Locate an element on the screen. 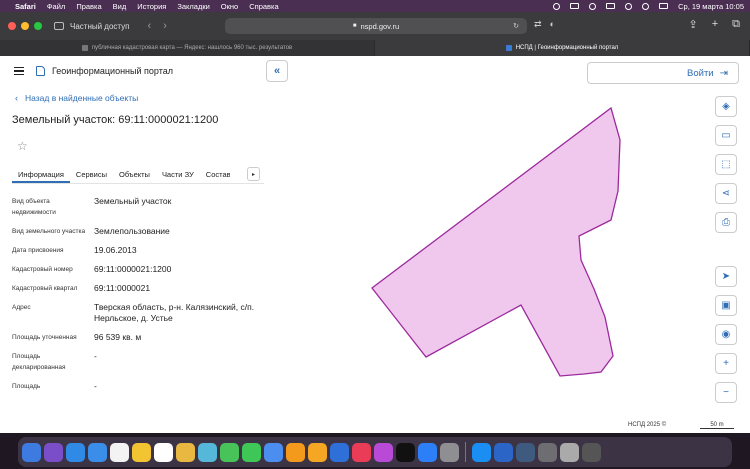  favorite-star-icon: ☆ is located at coordinates (22, 146).